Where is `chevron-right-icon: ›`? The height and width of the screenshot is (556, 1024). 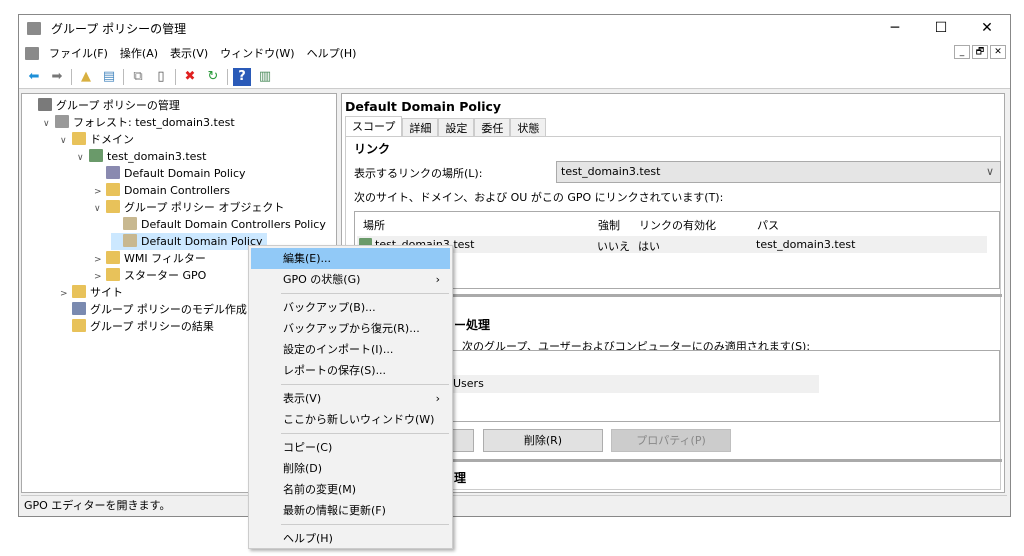 chevron-right-icon: › is located at coordinates (437, 279).